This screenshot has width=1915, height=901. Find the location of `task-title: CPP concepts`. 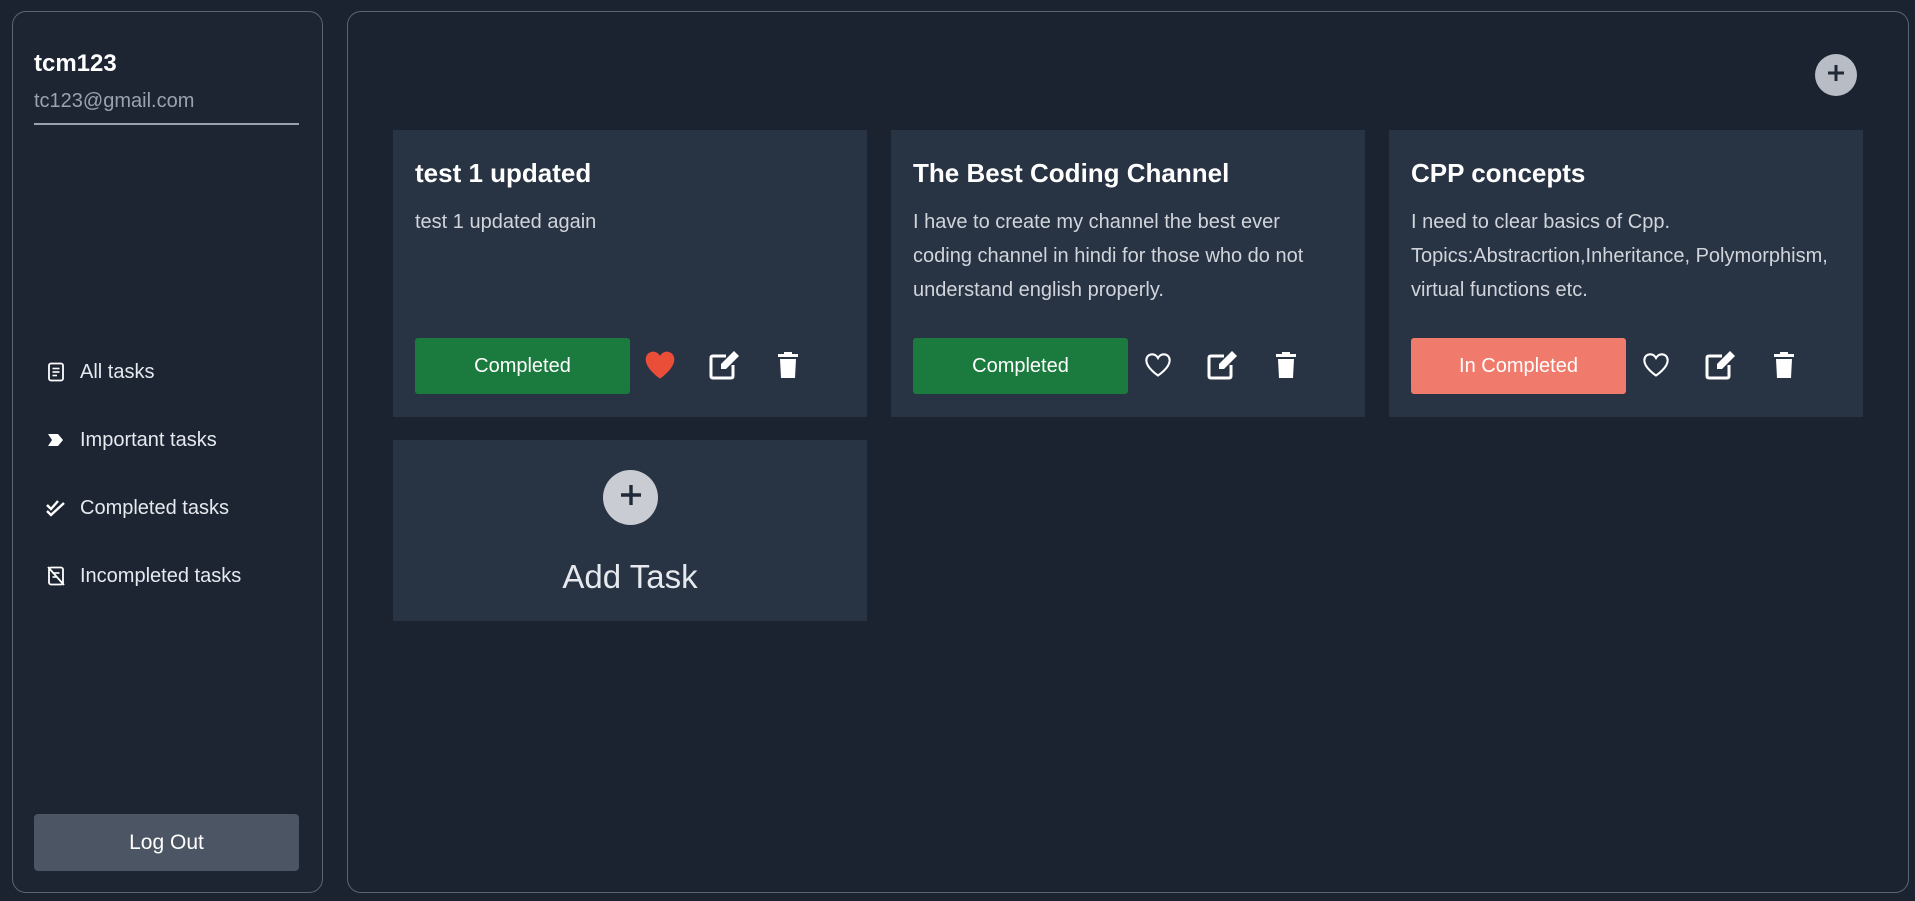

task-title: CPP concepts is located at coordinates (1498, 173).